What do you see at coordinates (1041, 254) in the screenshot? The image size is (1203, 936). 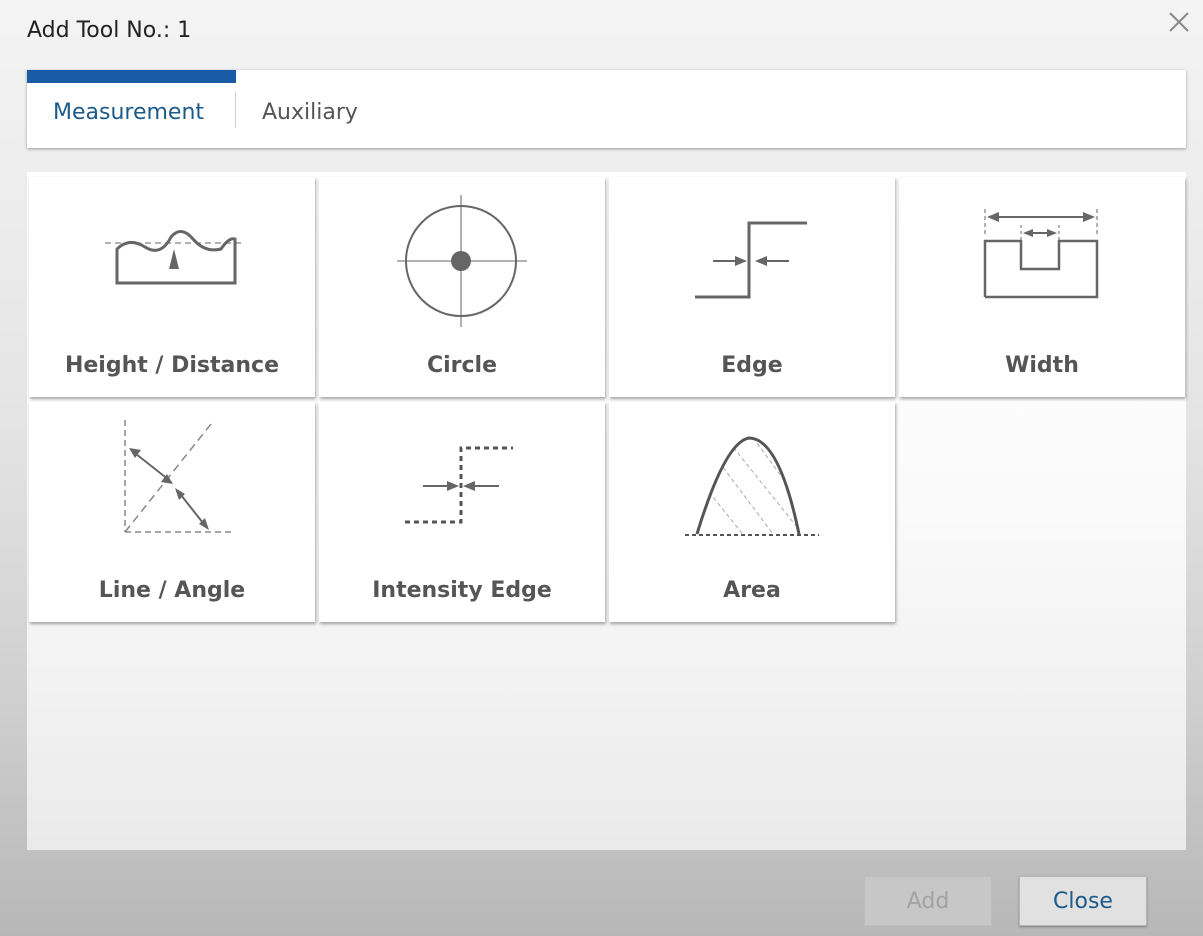 I see `width-icon` at bounding box center [1041, 254].